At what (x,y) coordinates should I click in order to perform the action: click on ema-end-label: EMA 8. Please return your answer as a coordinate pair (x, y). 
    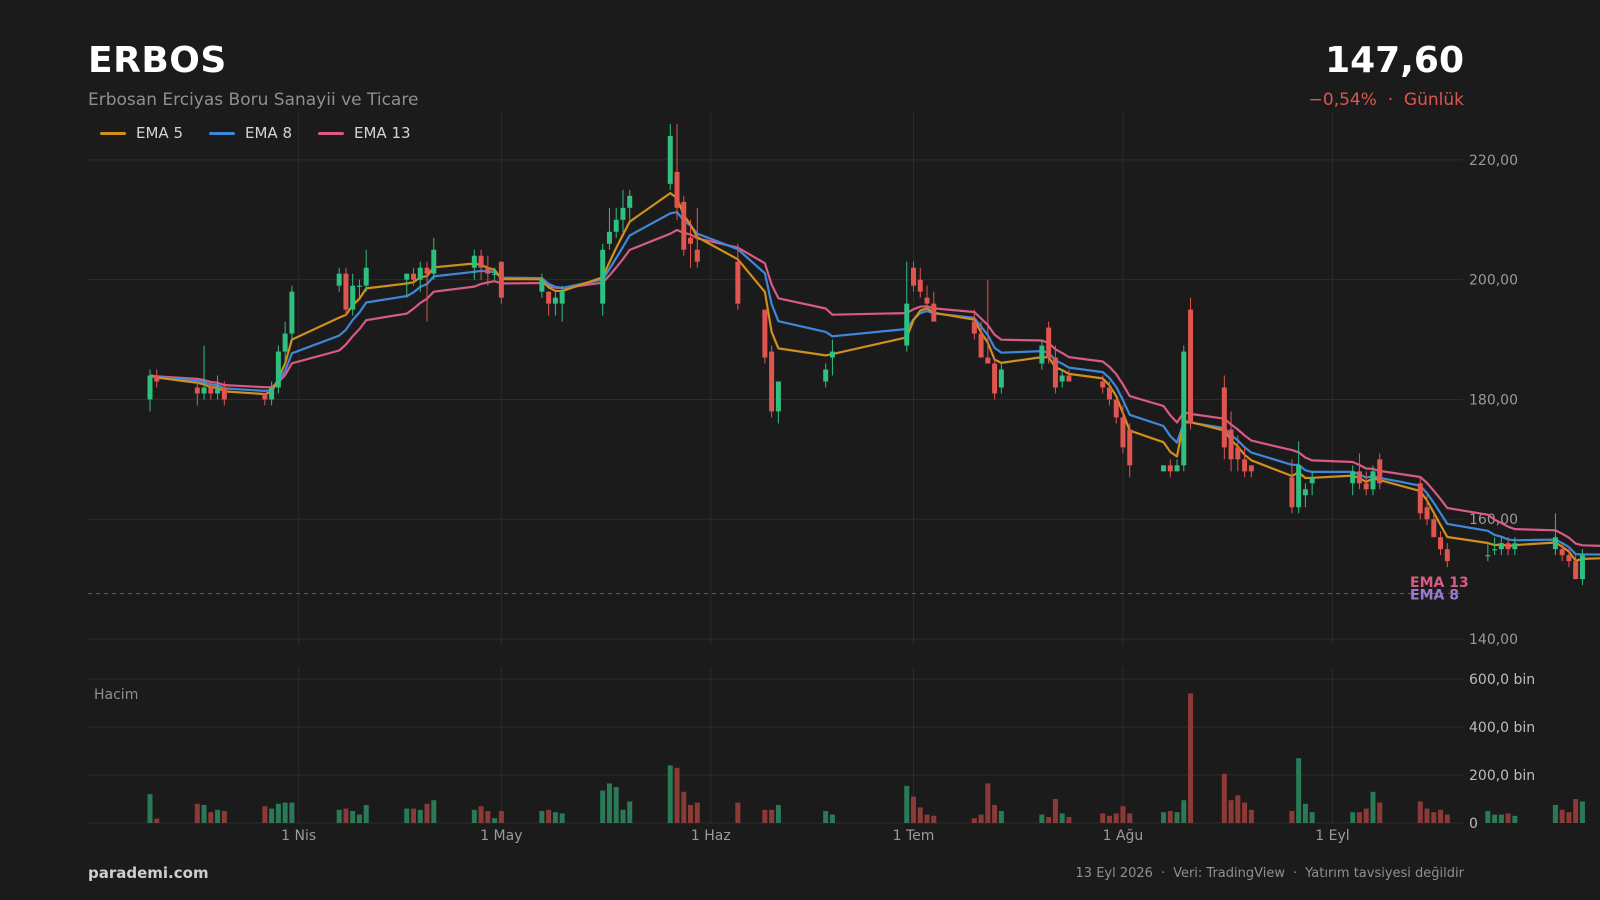
    Looking at the image, I should click on (1434, 596).